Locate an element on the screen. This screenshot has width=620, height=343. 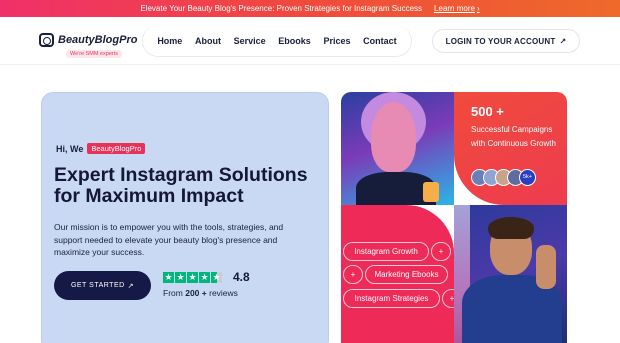
nav-contact: Contact is located at coordinates (380, 41).